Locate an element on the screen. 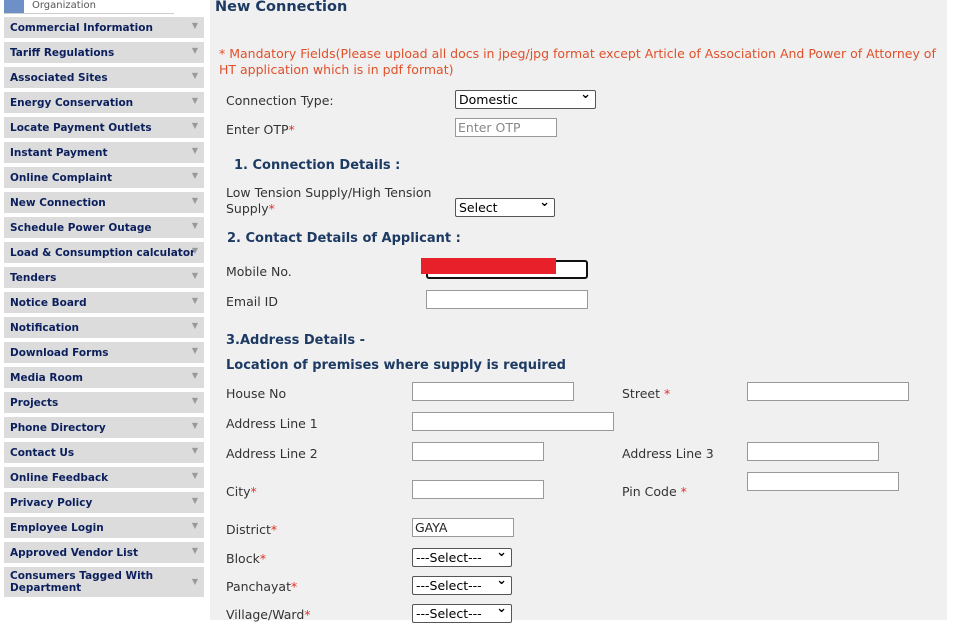  sidebar-item: Notification ▼ is located at coordinates (104, 327).